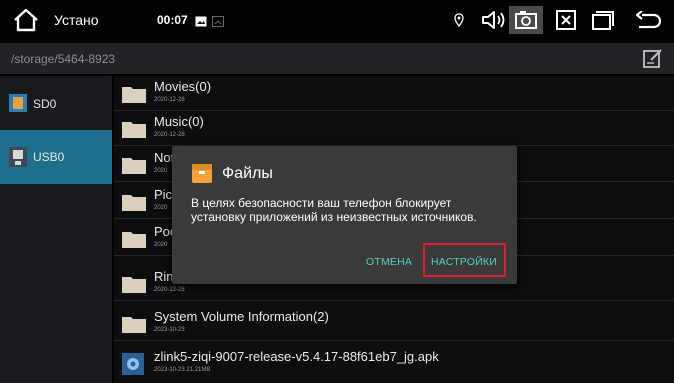 This screenshot has height=383, width=674. I want to click on sd-card-icon, so click(18, 105).